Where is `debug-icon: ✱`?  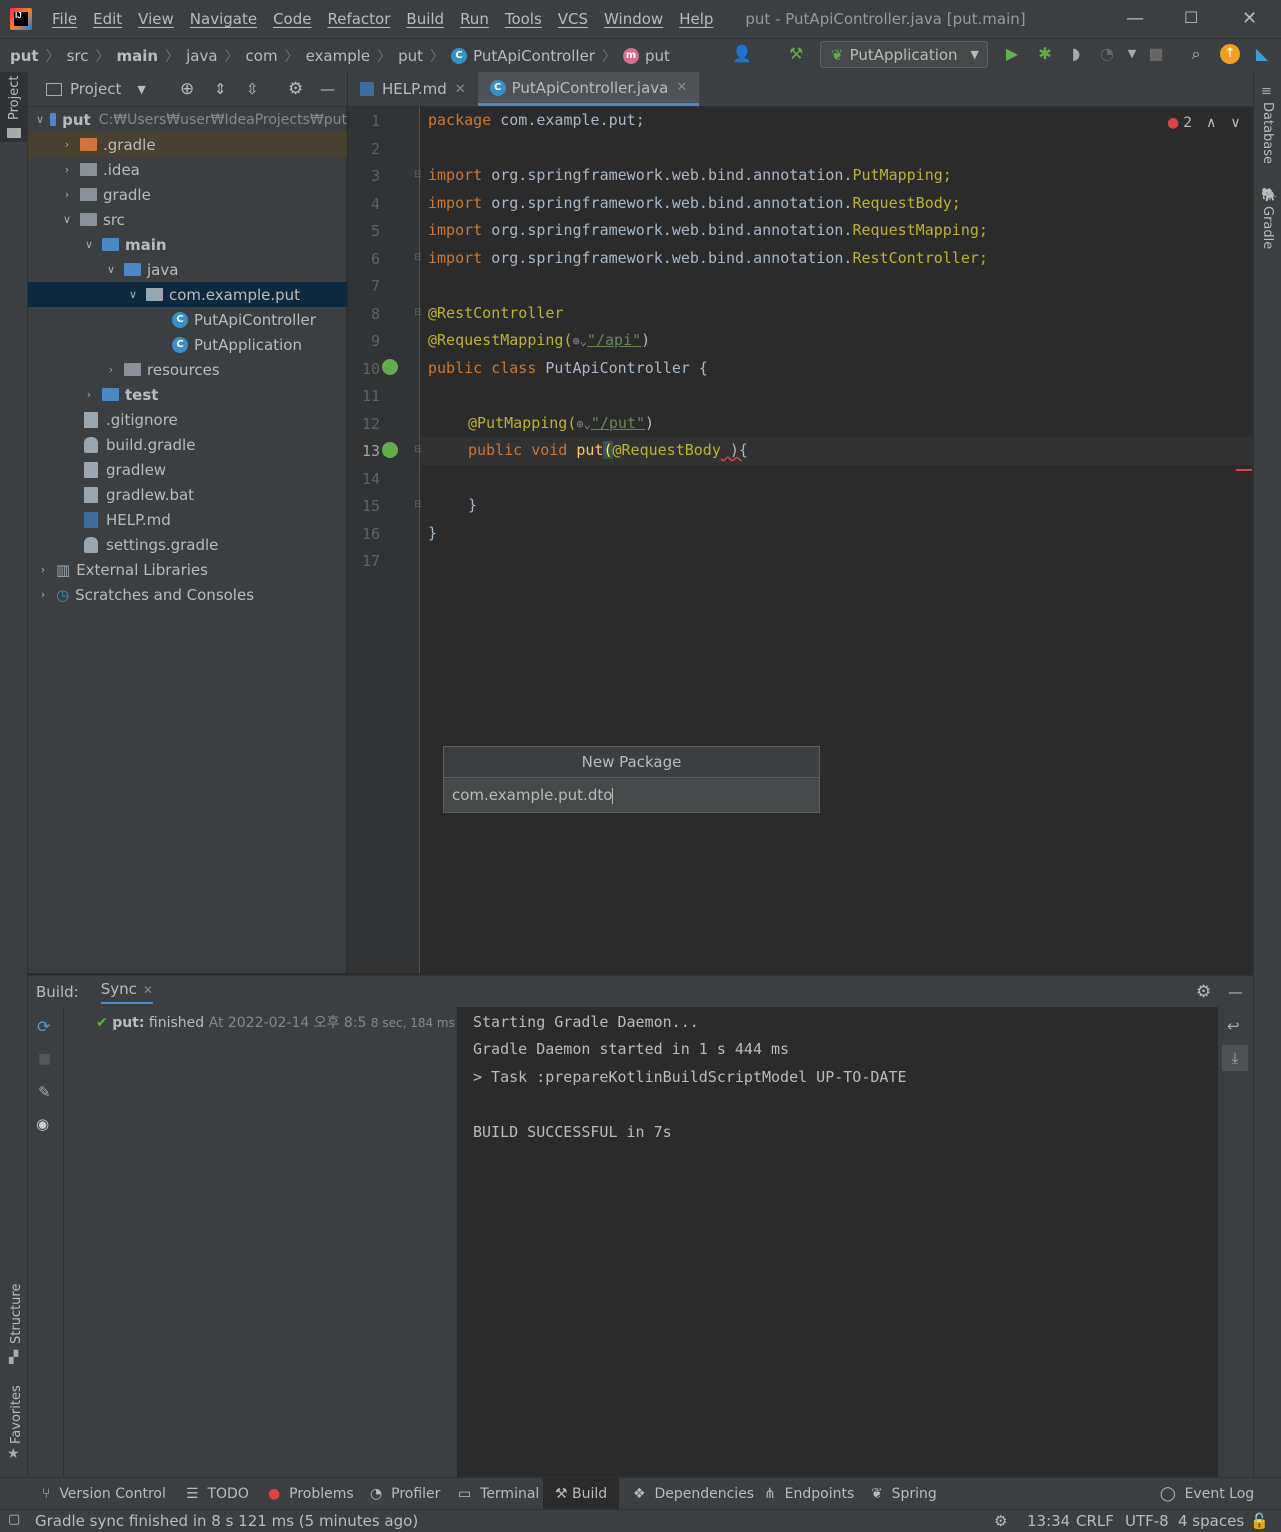 debug-icon: ✱ is located at coordinates (1045, 54).